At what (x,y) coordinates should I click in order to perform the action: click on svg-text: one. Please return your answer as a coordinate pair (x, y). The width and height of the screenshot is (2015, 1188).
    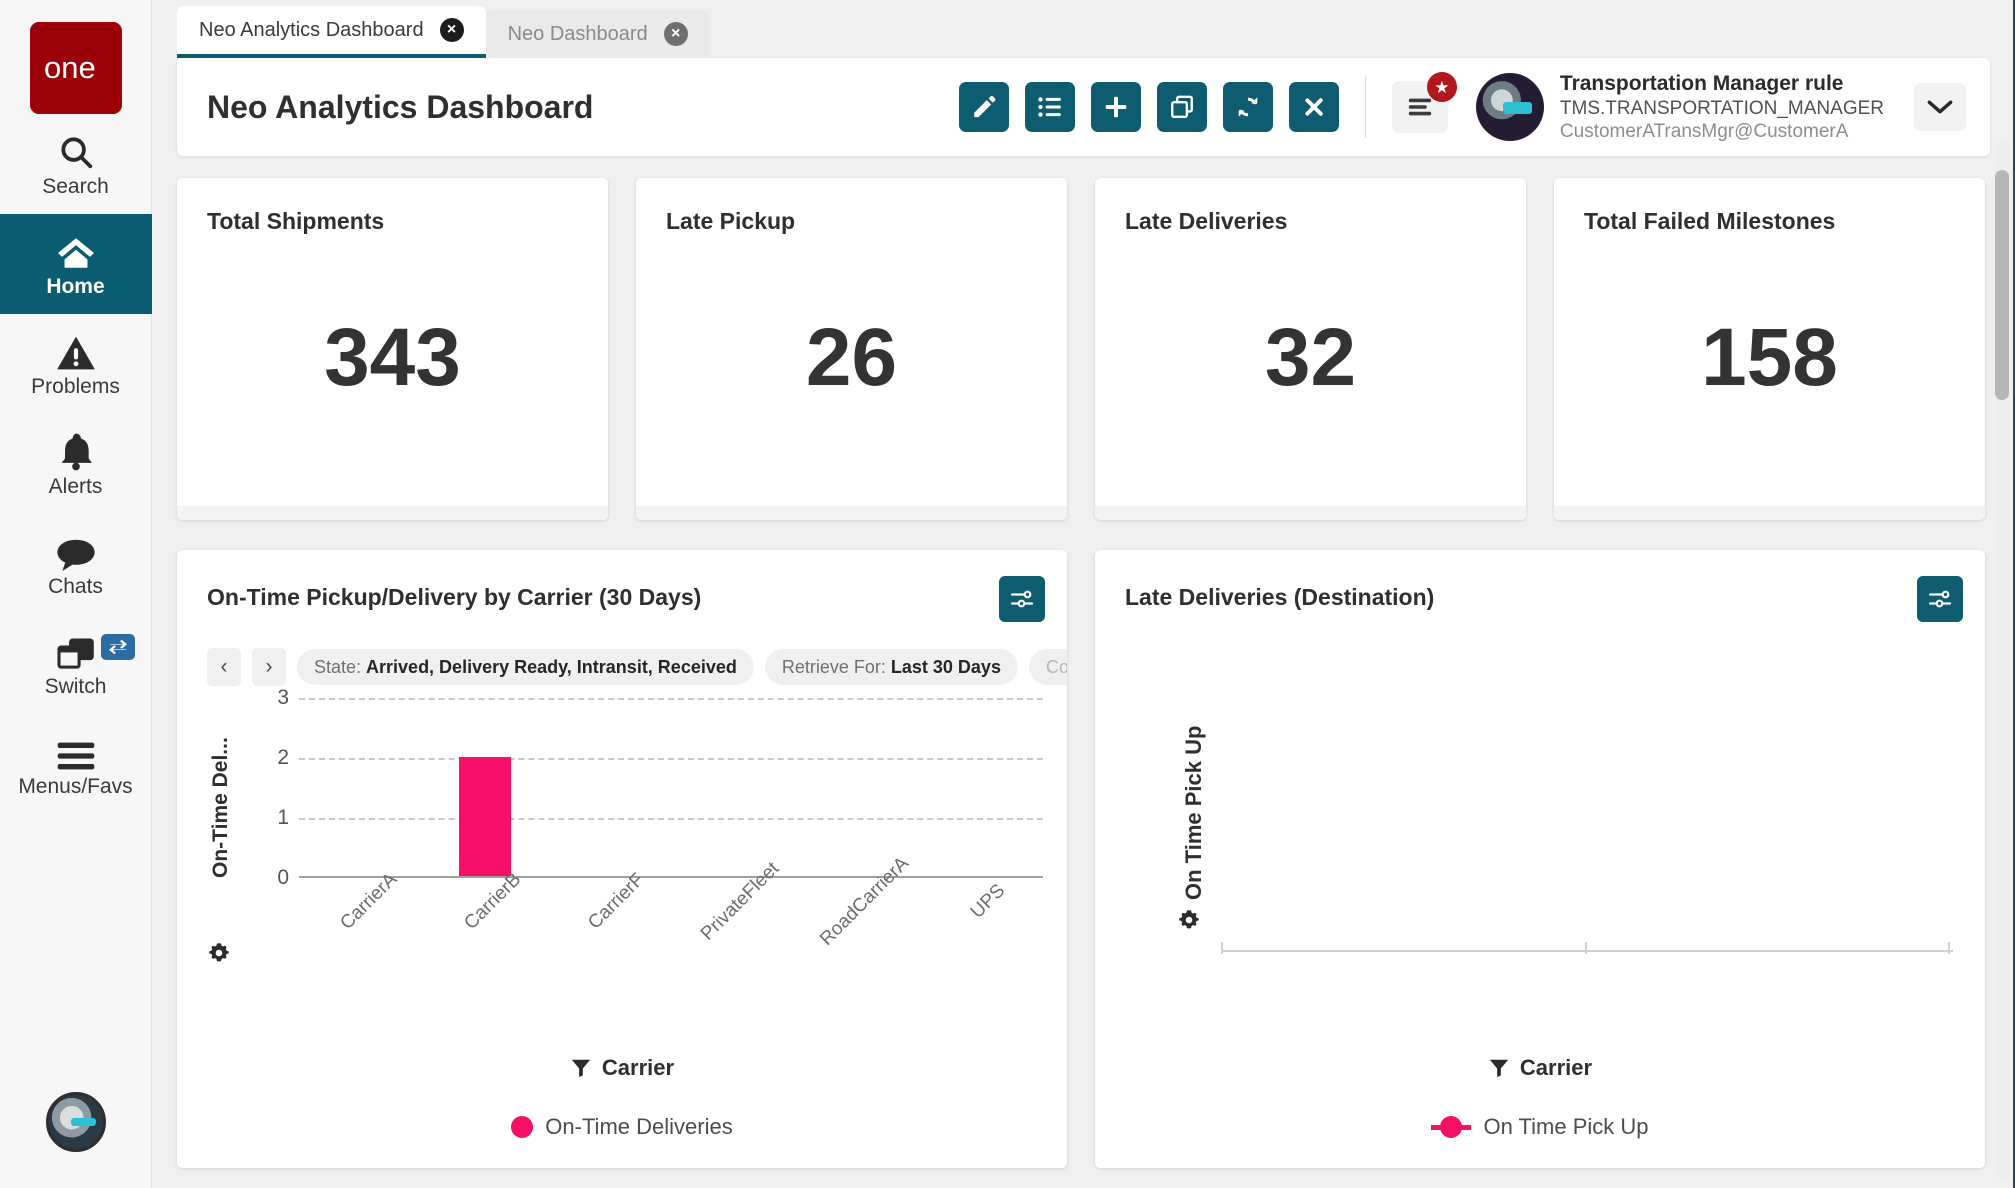
    Looking at the image, I should click on (70, 68).